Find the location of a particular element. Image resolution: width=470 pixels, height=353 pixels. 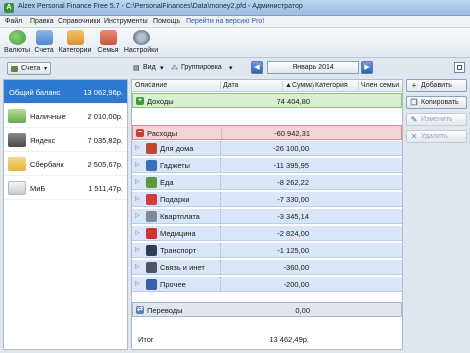

category-amount: -360,00 is located at coordinates (296, 267).